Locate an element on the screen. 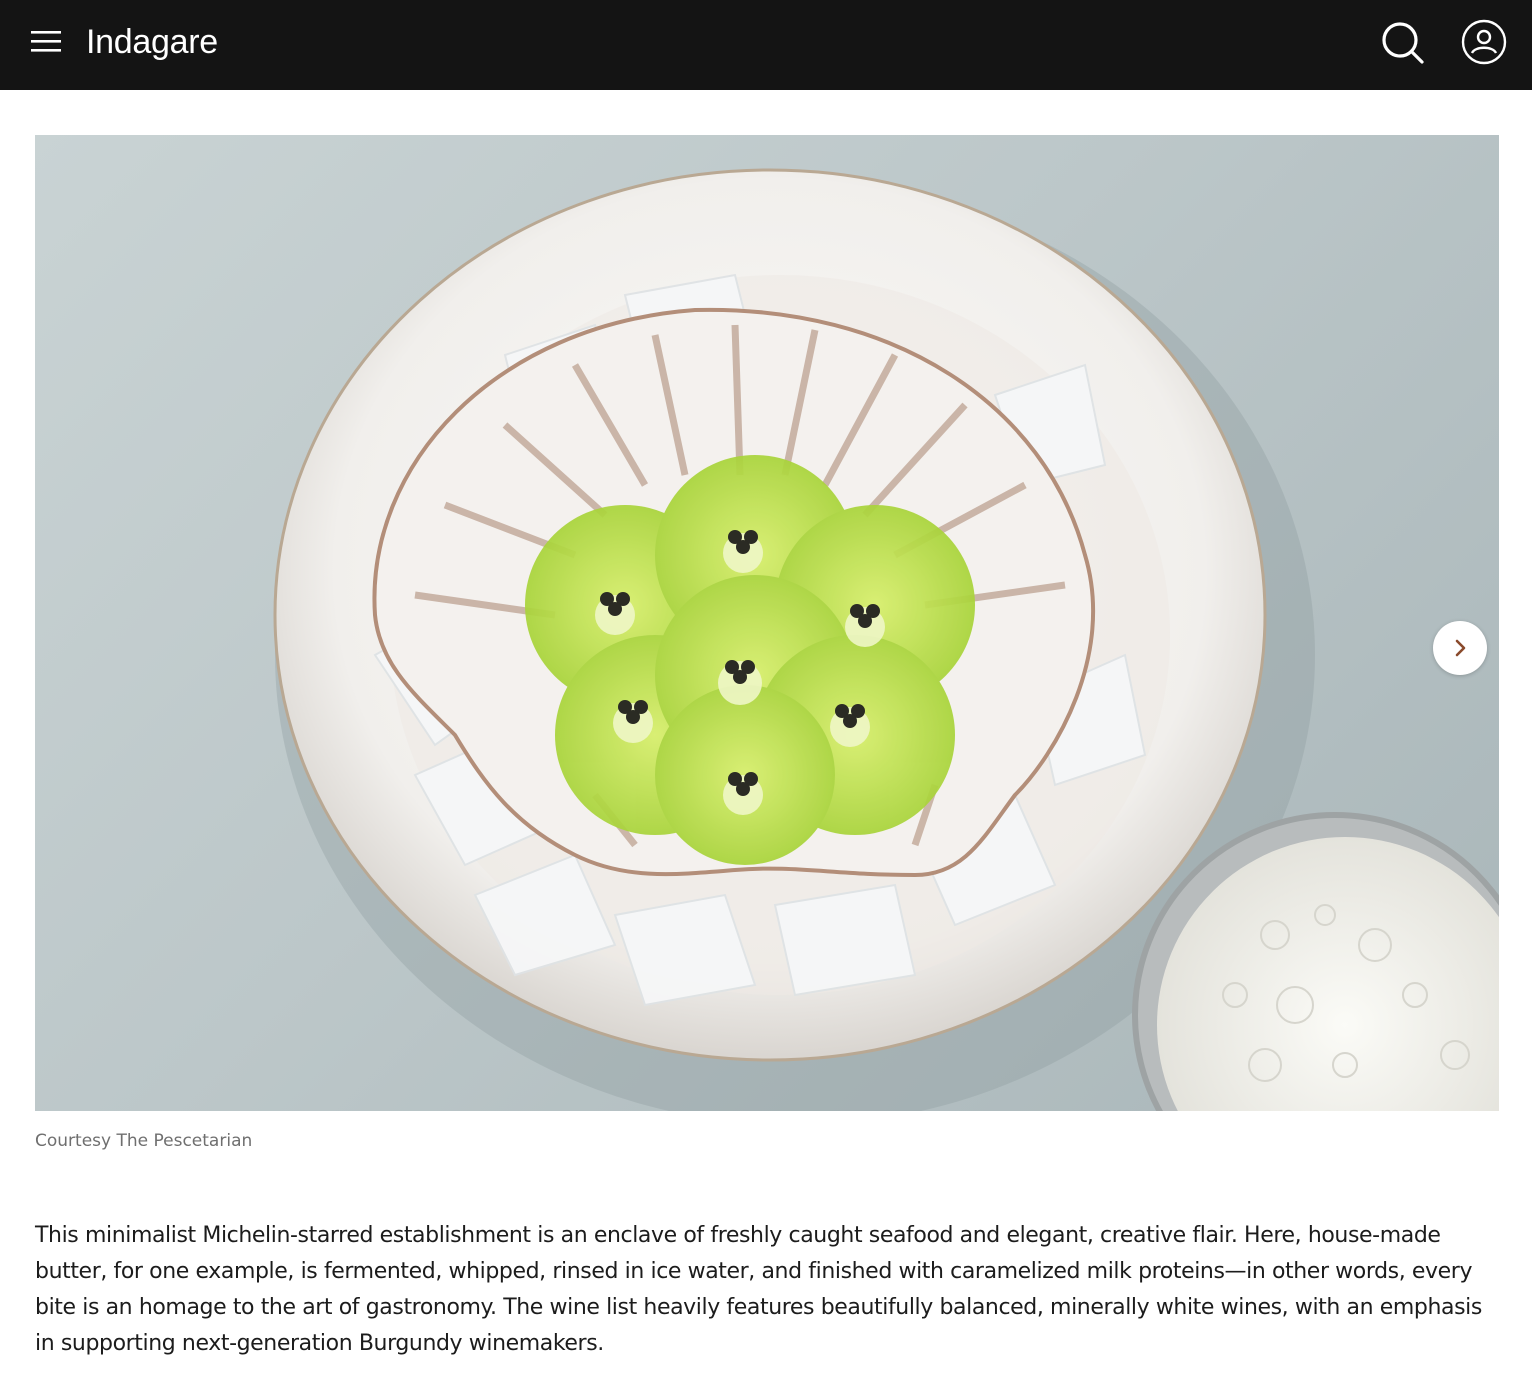 The height and width of the screenshot is (1384, 1532). account-button is located at coordinates (1484, 42).